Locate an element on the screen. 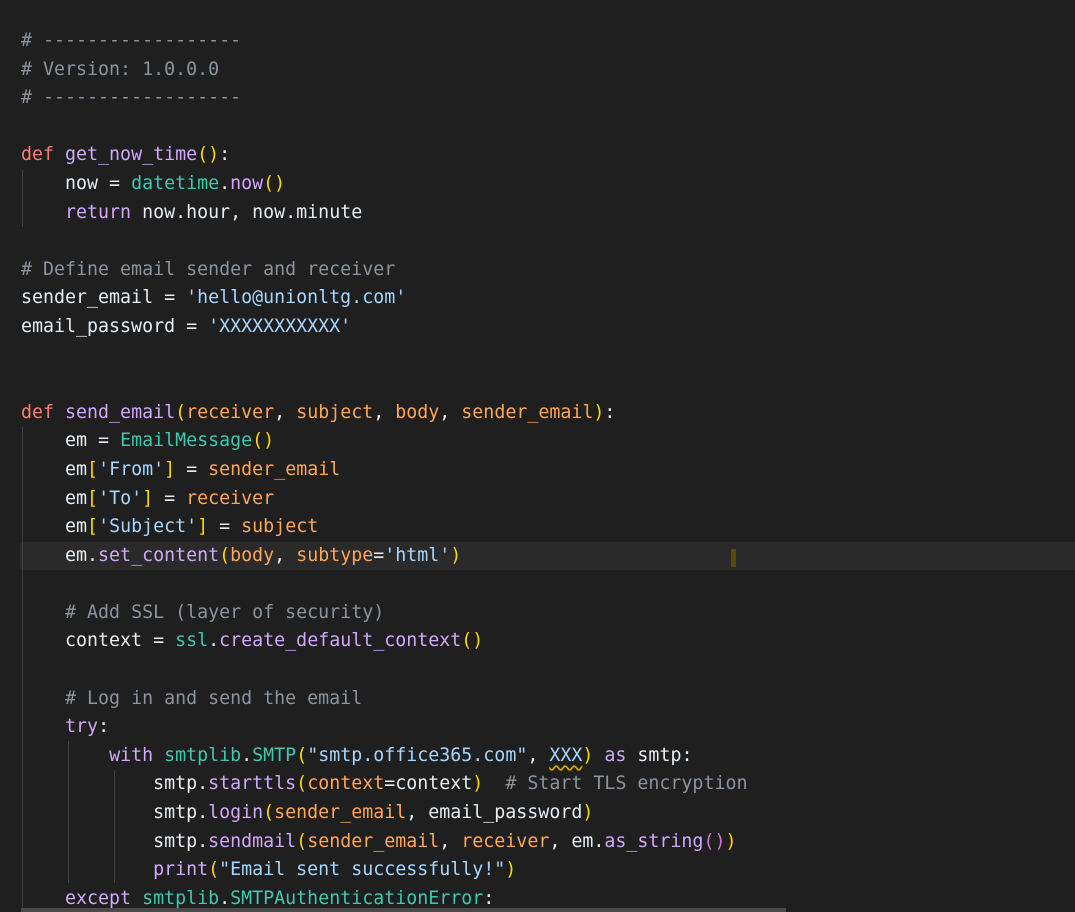  code-token: except is located at coordinates (104, 898).